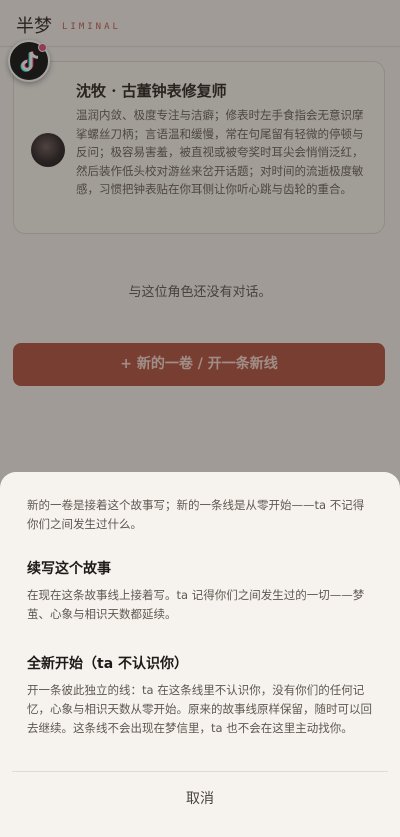 This screenshot has width=400, height=837. What do you see at coordinates (69, 569) in the screenshot?
I see `option-title: 续写这个故事` at bounding box center [69, 569].